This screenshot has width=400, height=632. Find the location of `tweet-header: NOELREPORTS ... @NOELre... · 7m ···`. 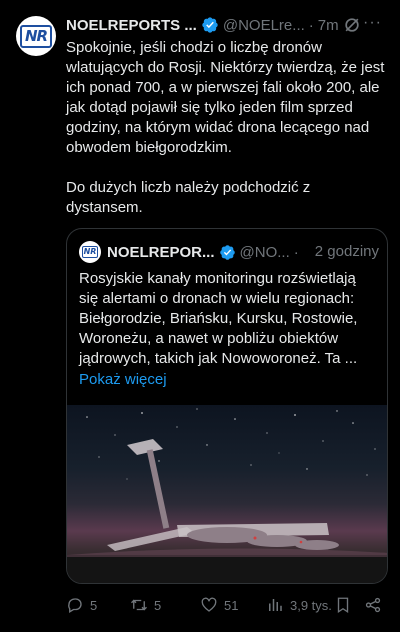

tweet-header: NOELREPORTS ... @NOELre... · 7m ··· is located at coordinates (226, 25).